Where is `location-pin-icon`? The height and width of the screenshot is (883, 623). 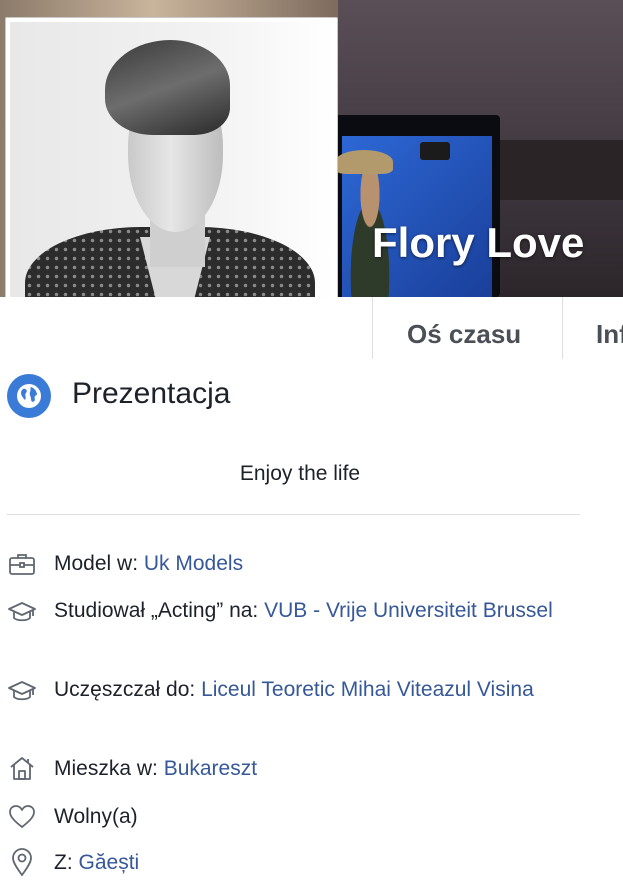 location-pin-icon is located at coordinates (22, 862).